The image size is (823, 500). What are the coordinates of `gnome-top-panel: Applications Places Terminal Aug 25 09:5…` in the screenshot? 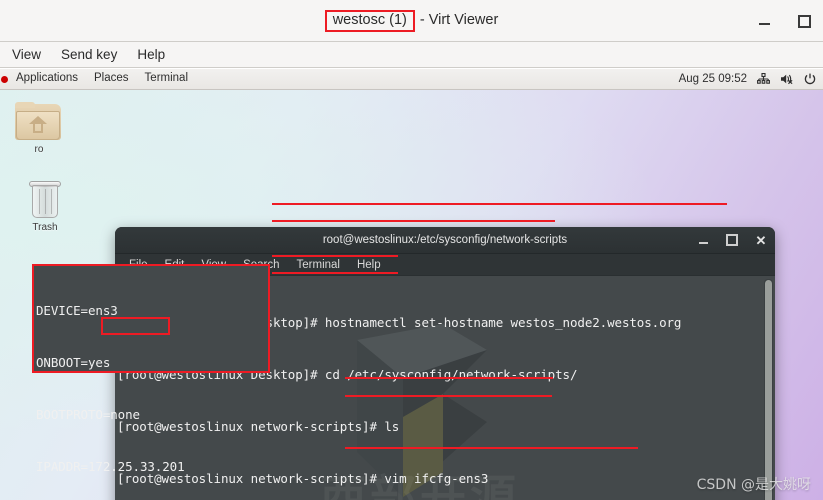 It's located at (411, 79).